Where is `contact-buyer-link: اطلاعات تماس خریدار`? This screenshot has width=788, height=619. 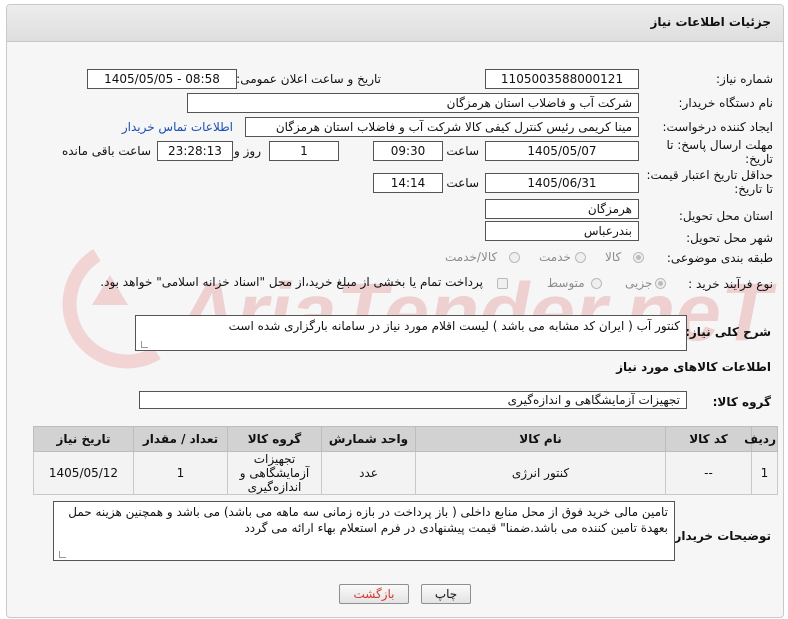
contact-buyer-link: اطلاعات تماس خریدار is located at coordinates (177, 127).